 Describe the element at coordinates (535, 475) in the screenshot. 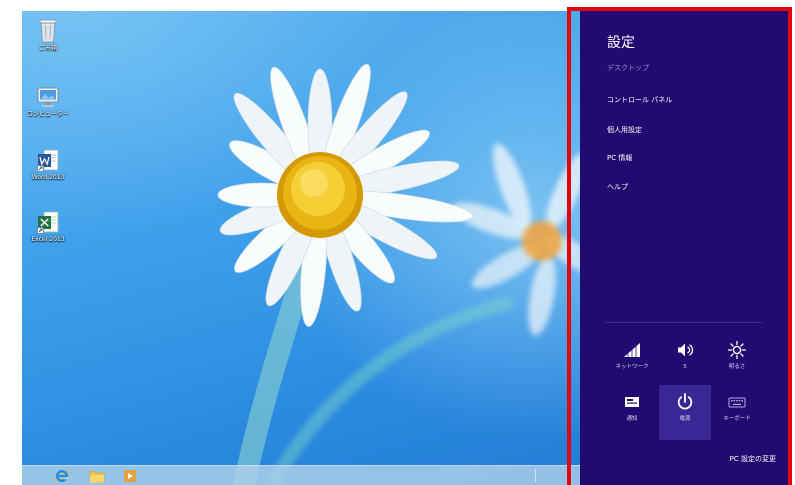

I see `taskbar-separator` at that location.